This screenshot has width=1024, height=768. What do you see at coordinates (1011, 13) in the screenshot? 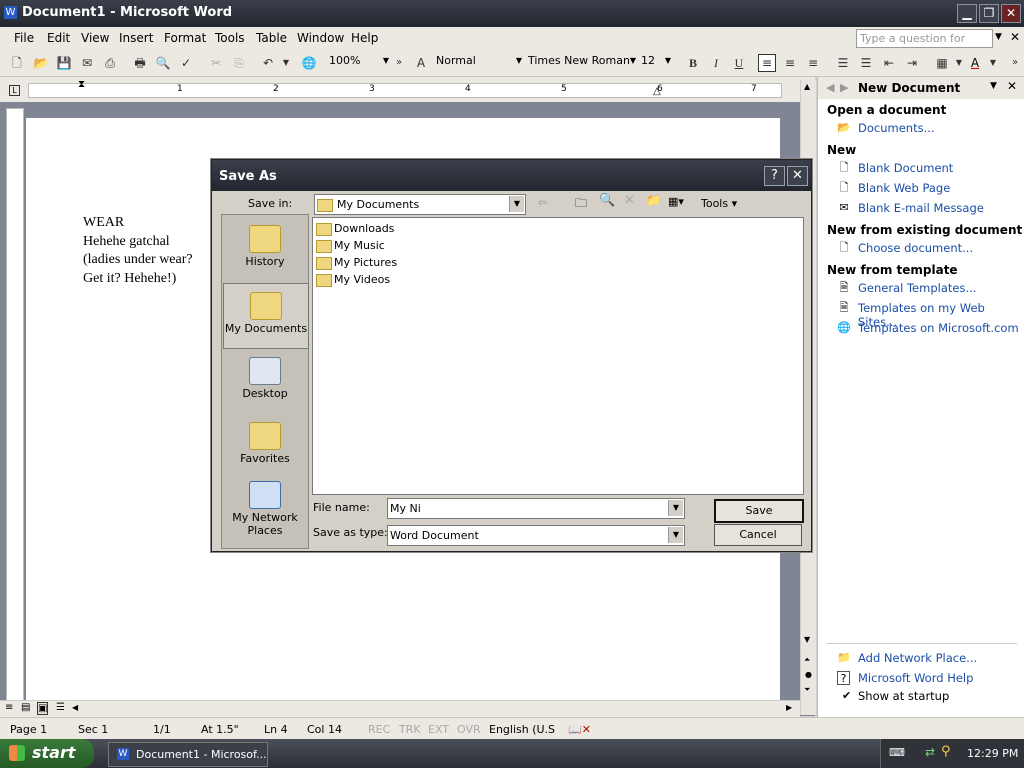
I see `close-button: ✕` at bounding box center [1011, 13].